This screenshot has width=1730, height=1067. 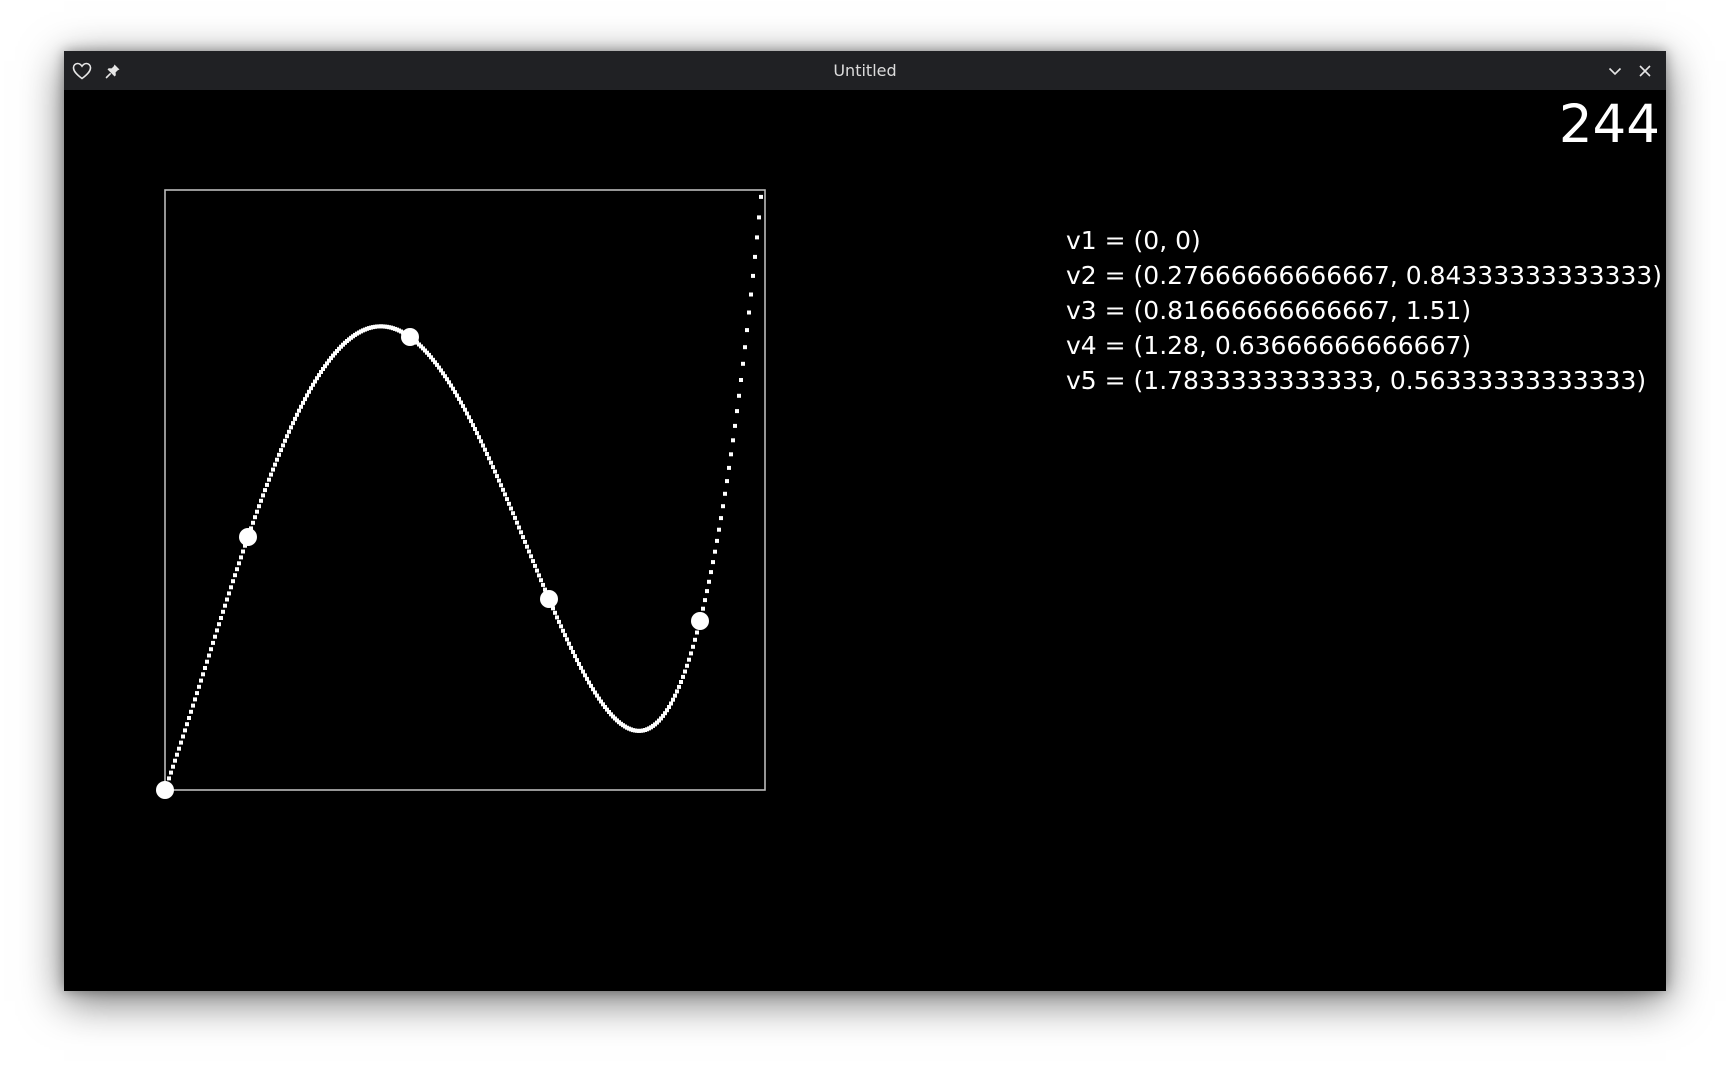 What do you see at coordinates (700, 621) in the screenshot?
I see `control-point-v5` at bounding box center [700, 621].